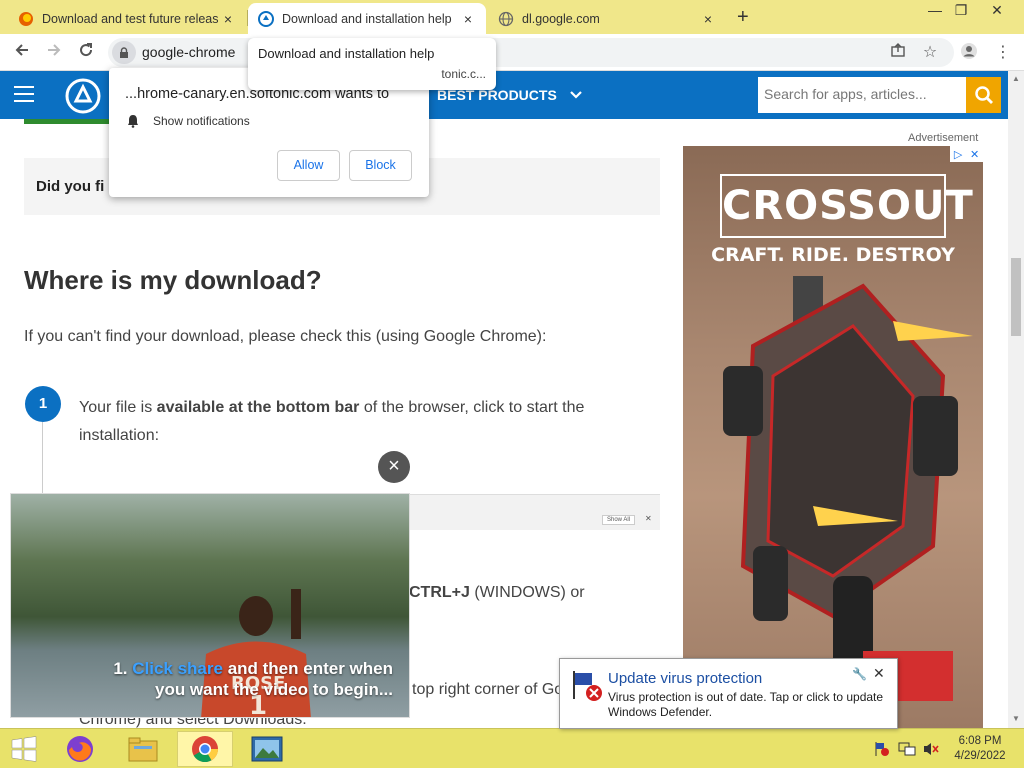  What do you see at coordinates (1016, 297) in the screenshot?
I see `scrollbar-thumb` at bounding box center [1016, 297].